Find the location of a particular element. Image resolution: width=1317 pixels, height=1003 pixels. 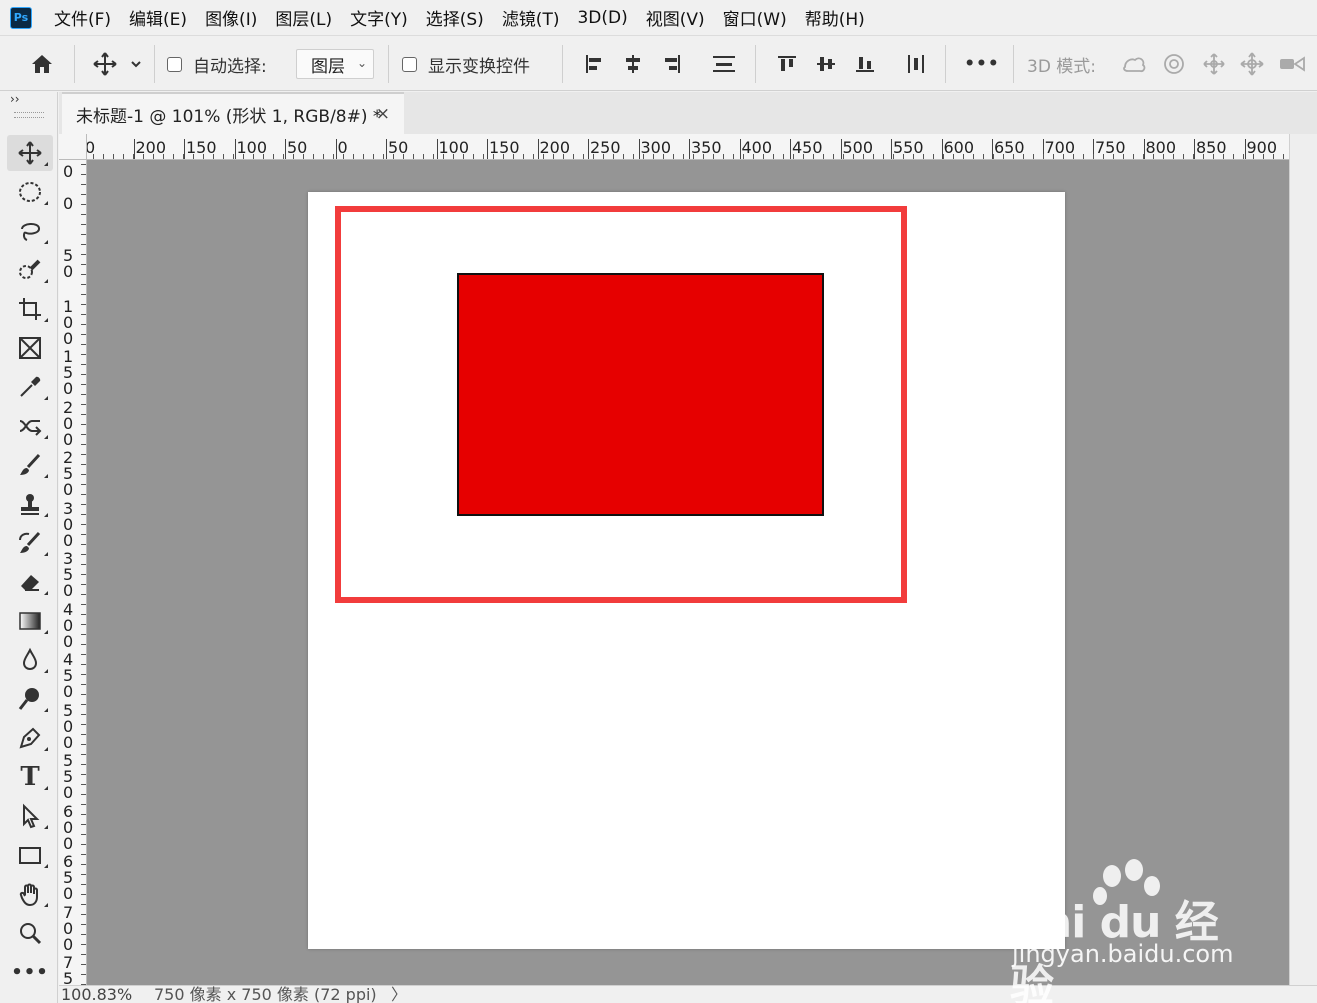

menu-select: 选择(S) is located at coordinates (455, 17).